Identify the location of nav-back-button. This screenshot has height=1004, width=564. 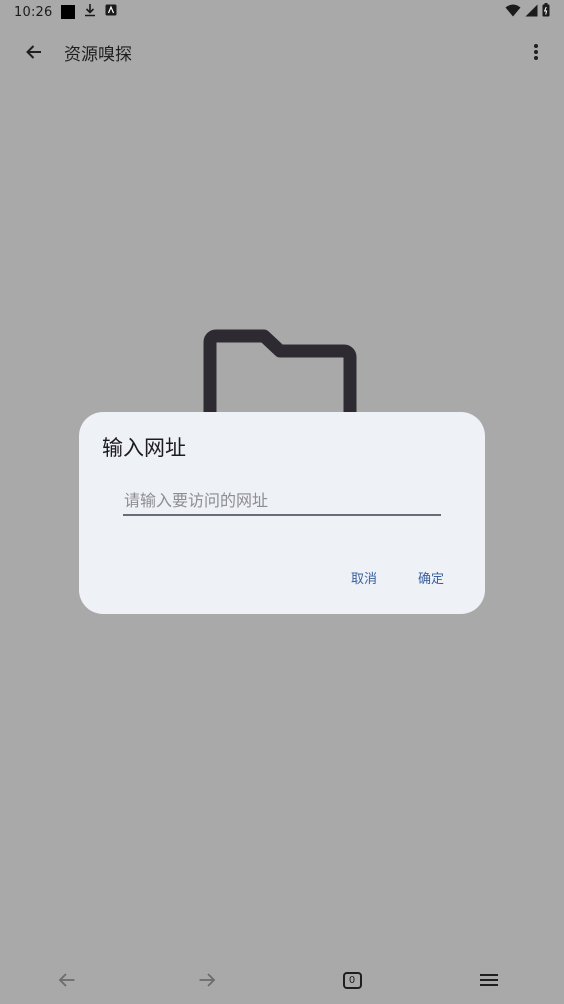
(67, 980).